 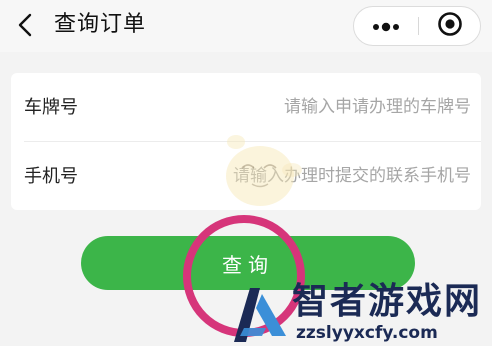 I want to click on watermark-logo-icon, so click(x=260, y=315).